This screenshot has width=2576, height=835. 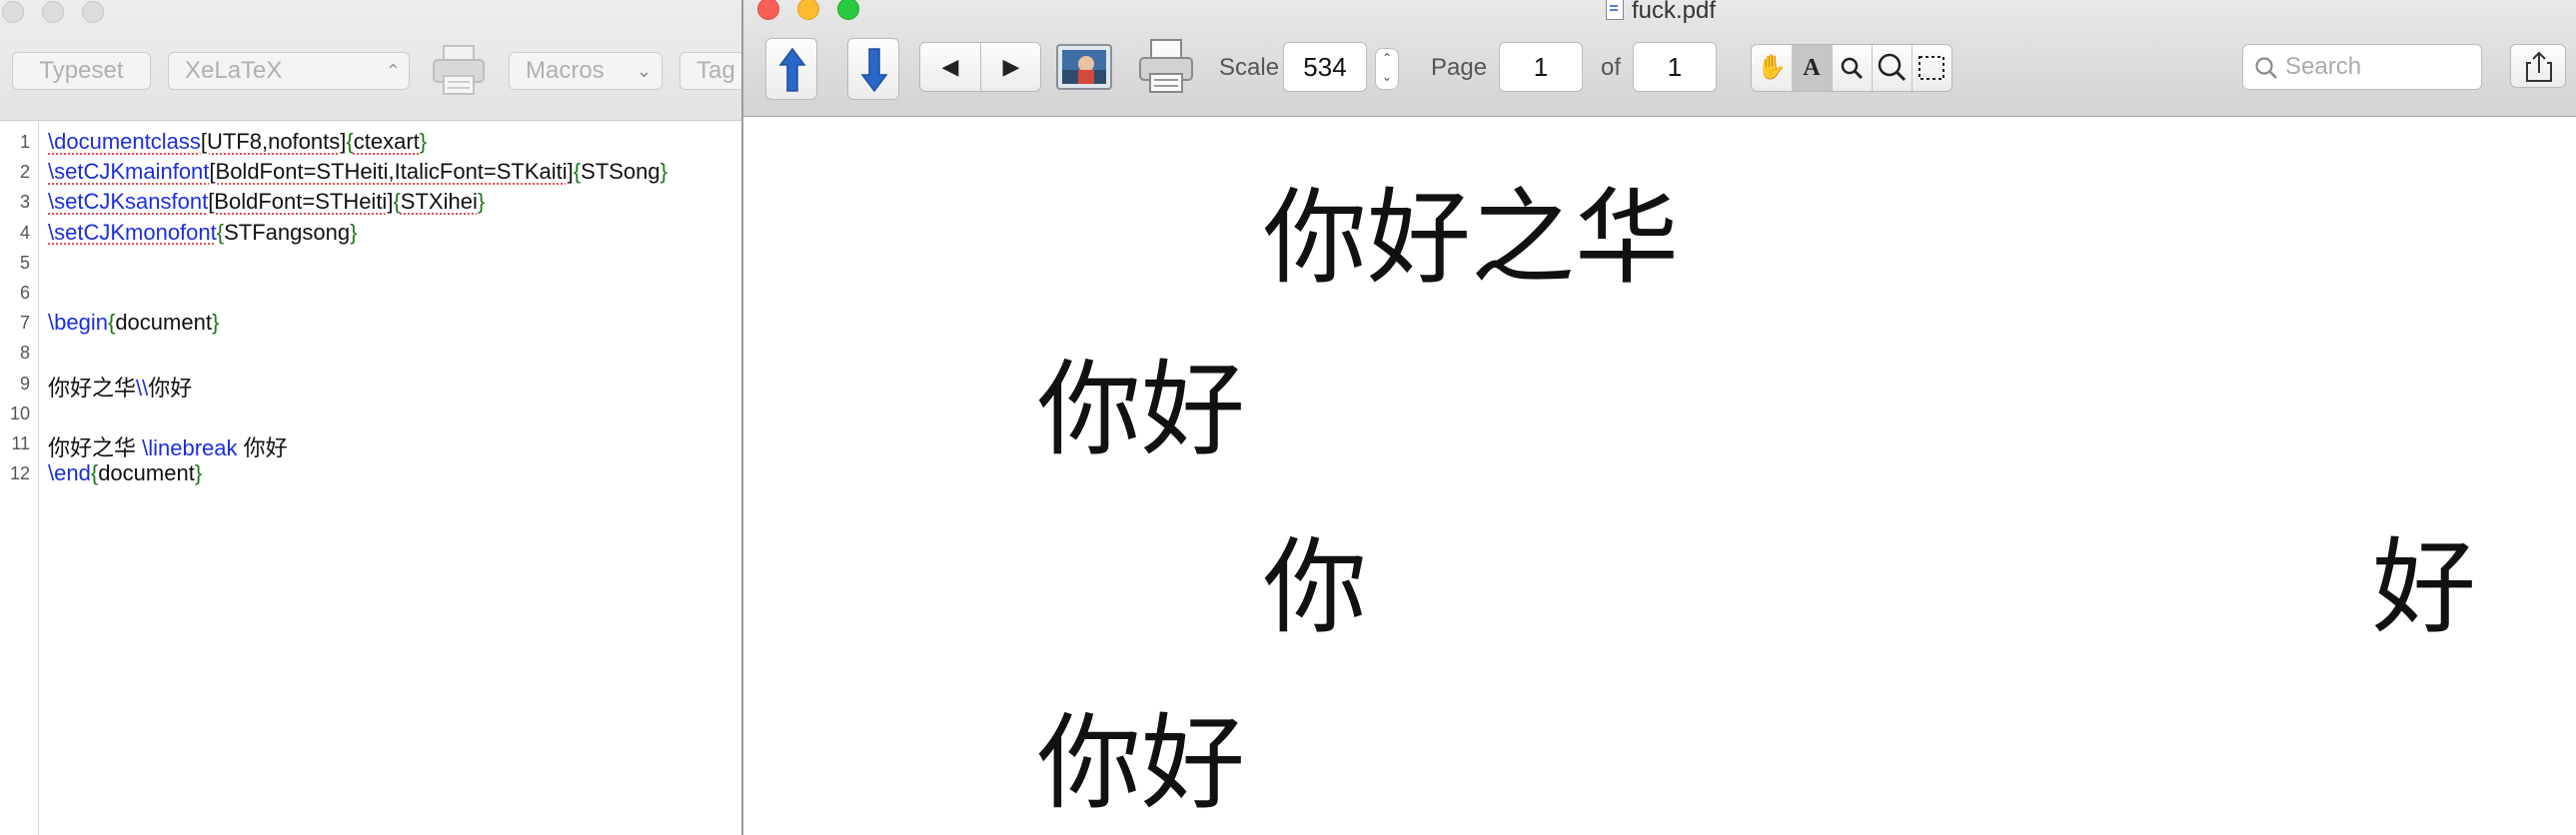 I want to click on updown-chevron-icon: ⌃, so click(x=393, y=71).